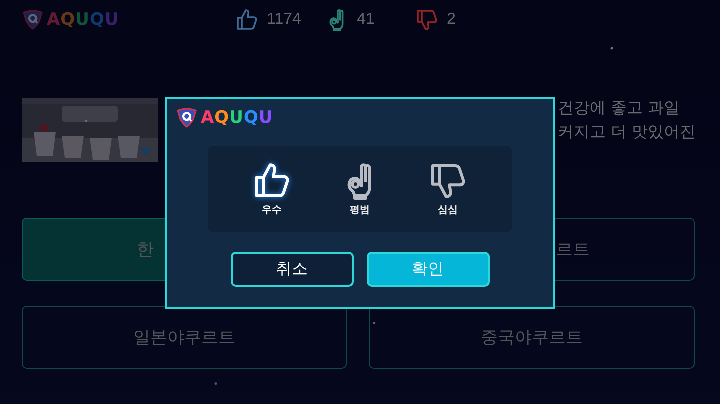 Image resolution: width=720 pixels, height=404 pixels. I want to click on count-text: 41, so click(366, 20).